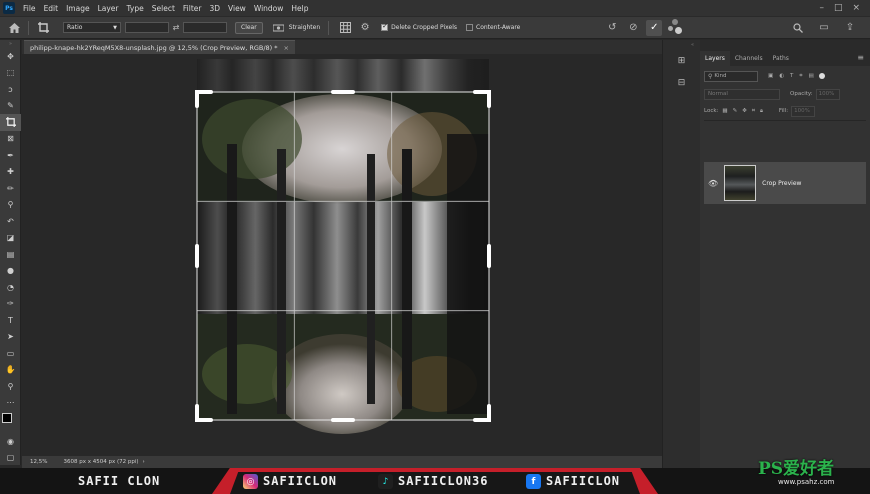 Image resolution: width=870 pixels, height=494 pixels. I want to click on opacity-value: 100%, so click(826, 94).